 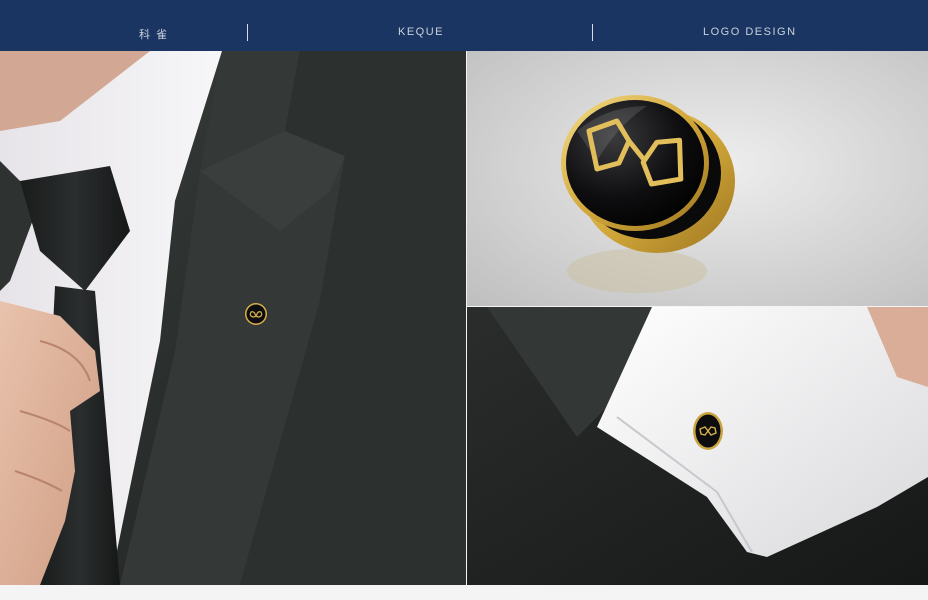 What do you see at coordinates (421, 32) in the screenshot?
I see `brand-en-label: KEQUE` at bounding box center [421, 32].